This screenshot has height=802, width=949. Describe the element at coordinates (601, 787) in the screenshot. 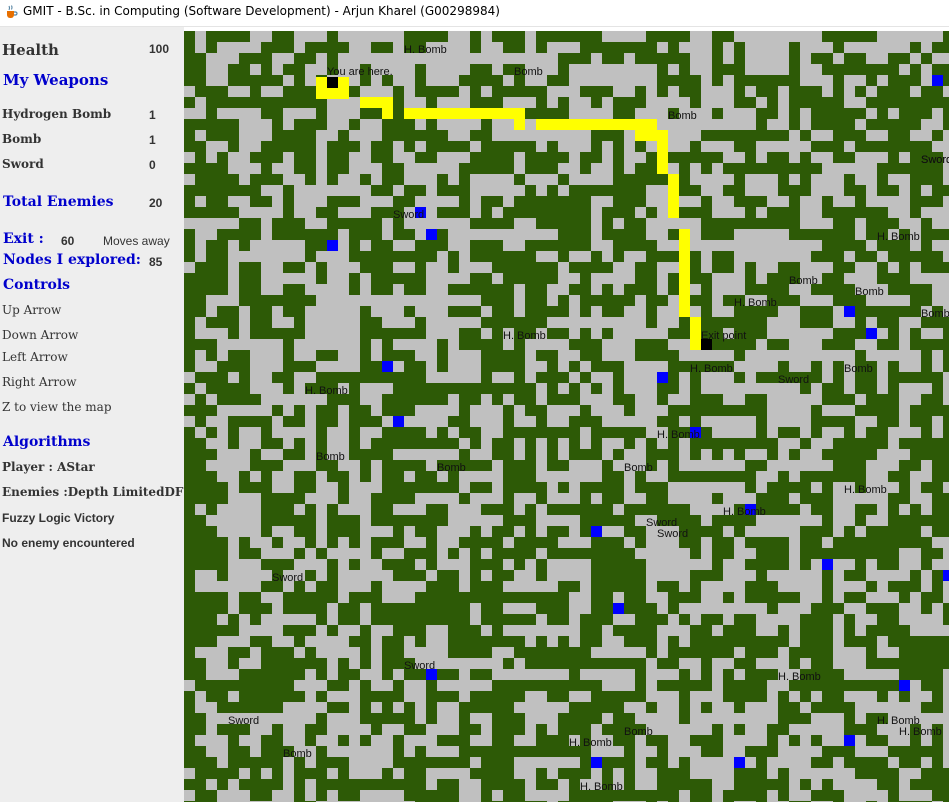

I see `map-item-label: H. Bomb` at that location.